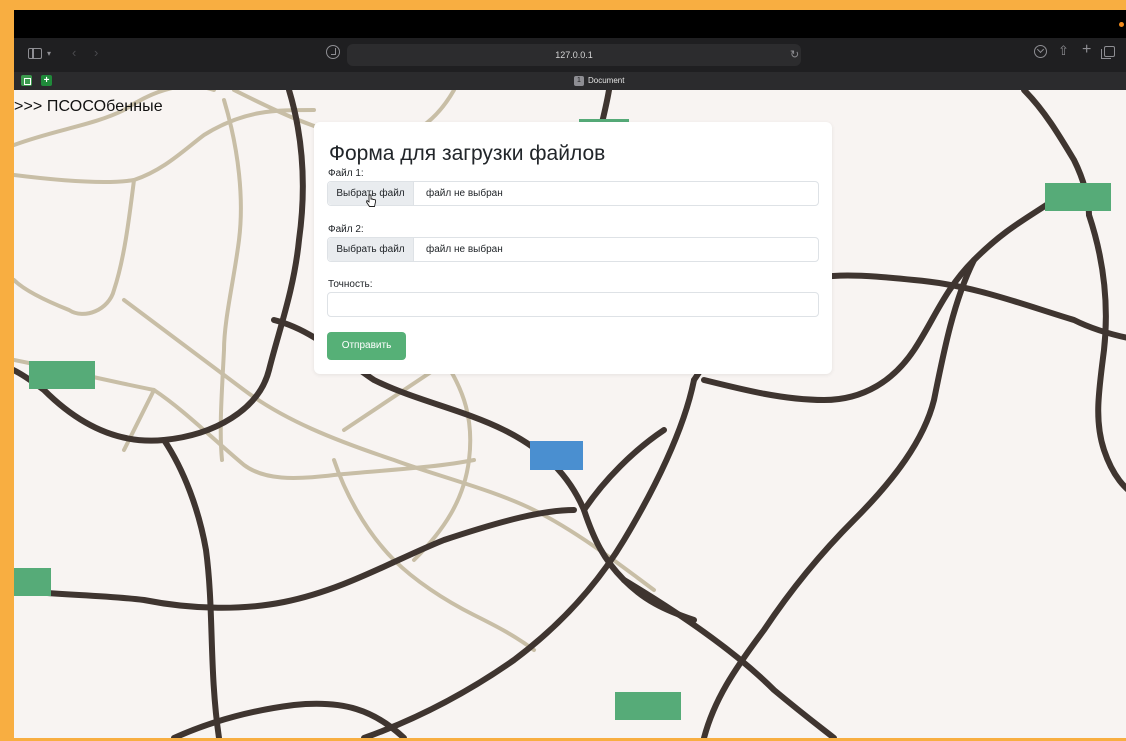 The height and width of the screenshot is (741, 1126). Describe the element at coordinates (573, 193) in the screenshot. I see `file1-input: Выбрать файл файл не выбран` at that location.